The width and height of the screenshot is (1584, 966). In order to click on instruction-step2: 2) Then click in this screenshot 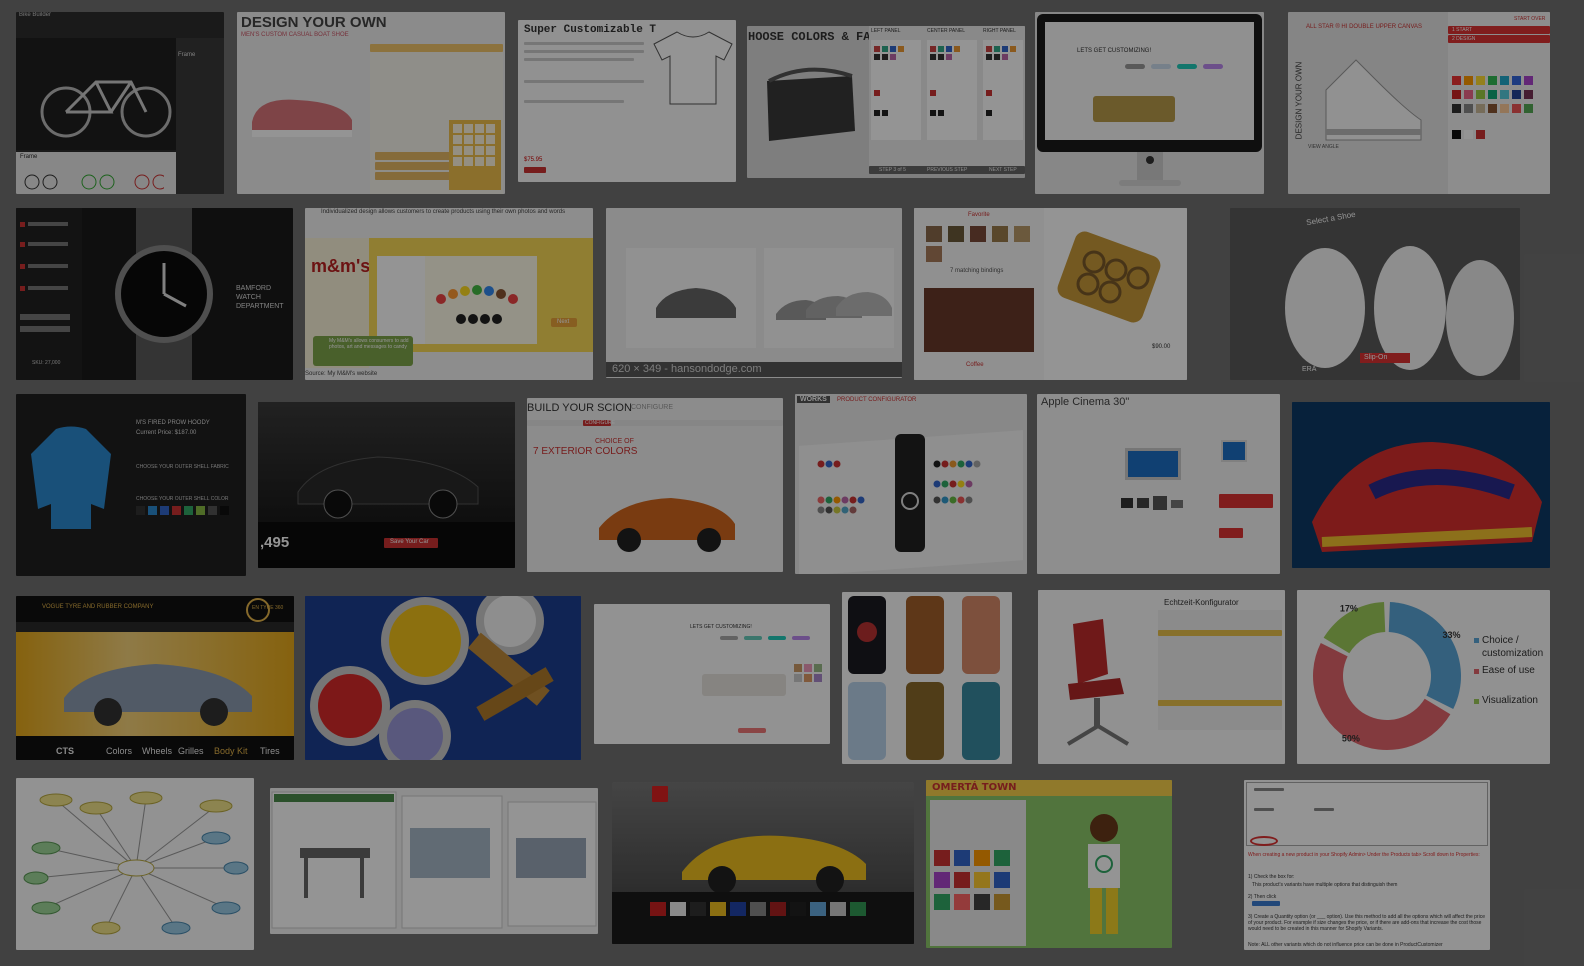, I will do `click(1262, 897)`.